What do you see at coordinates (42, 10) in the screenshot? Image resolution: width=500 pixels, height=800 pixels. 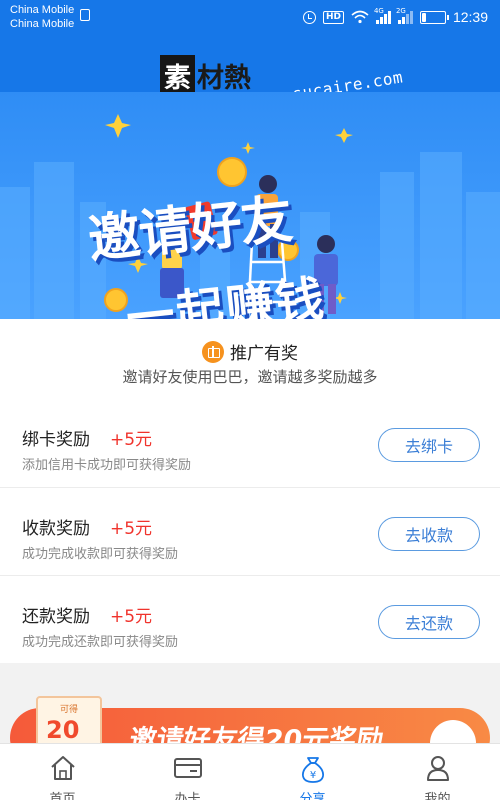 I see `carrier-name-1: China Mobile` at bounding box center [42, 10].